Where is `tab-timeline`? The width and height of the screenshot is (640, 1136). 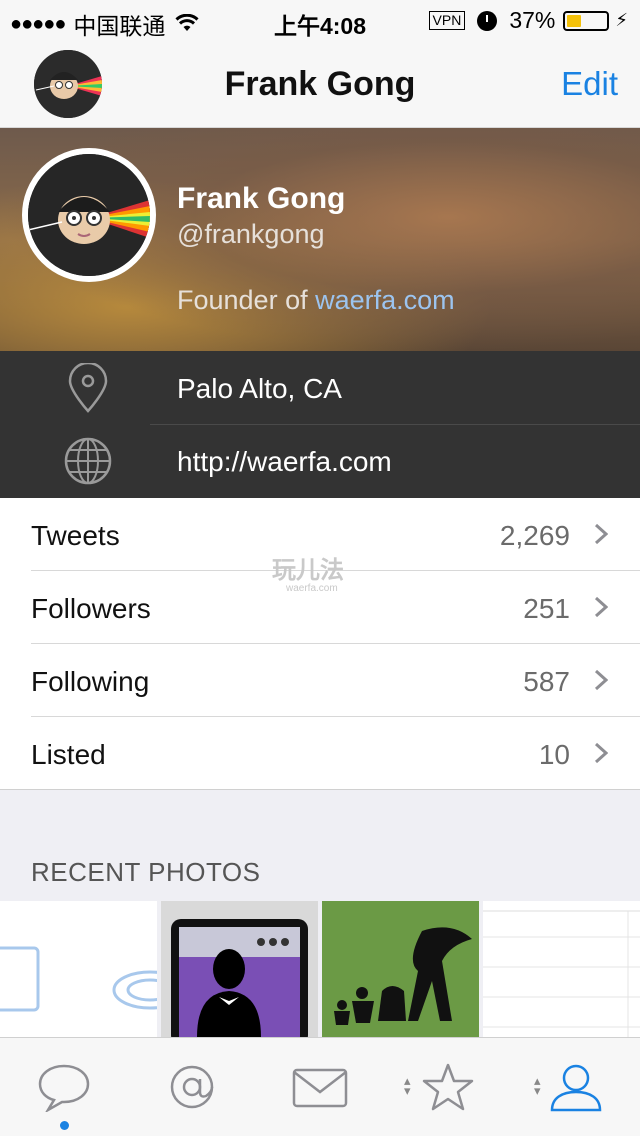
tab-timeline is located at coordinates (64, 1087).